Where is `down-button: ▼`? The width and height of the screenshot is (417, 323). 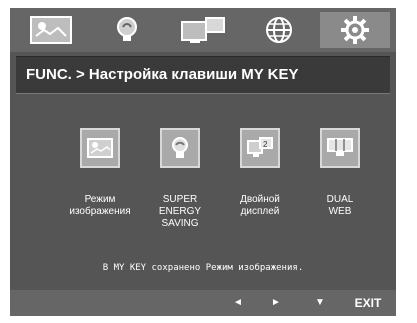 down-button: ▼ is located at coordinates (320, 303).